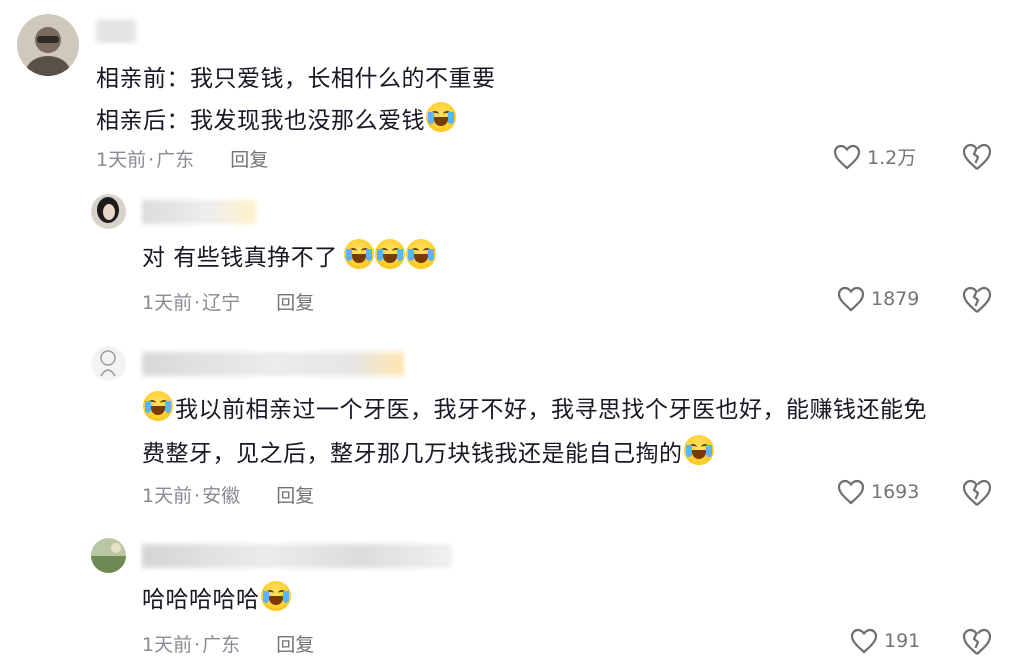  What do you see at coordinates (895, 492) in the screenshot?
I see `like-count: 1693` at bounding box center [895, 492].